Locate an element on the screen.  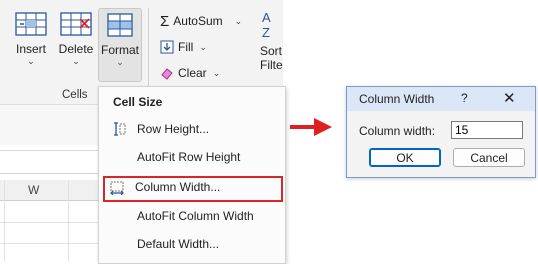
cancel-button: Cancel is located at coordinates (489, 157).